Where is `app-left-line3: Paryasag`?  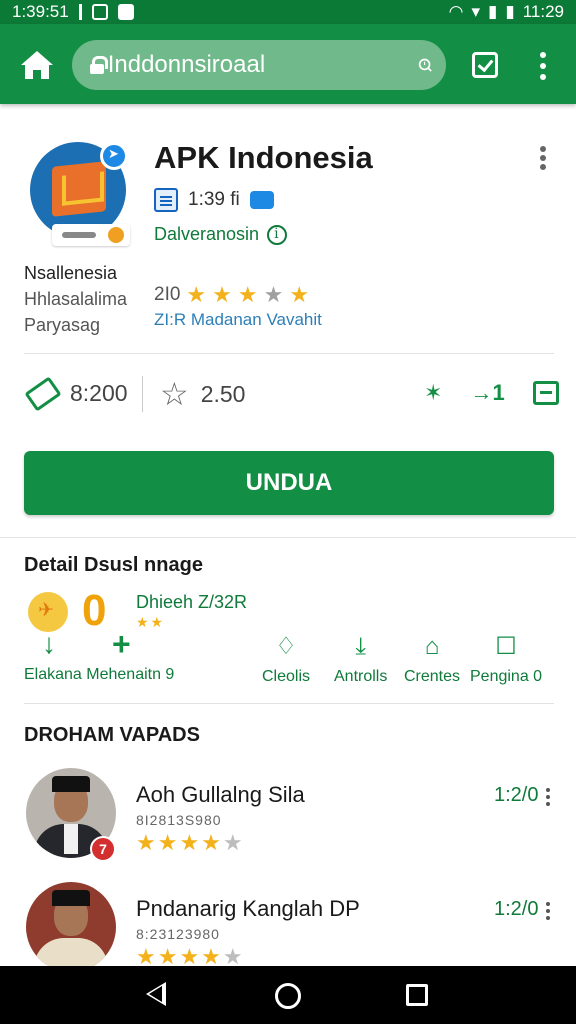
app-left-line3: Paryasag is located at coordinates (62, 325).